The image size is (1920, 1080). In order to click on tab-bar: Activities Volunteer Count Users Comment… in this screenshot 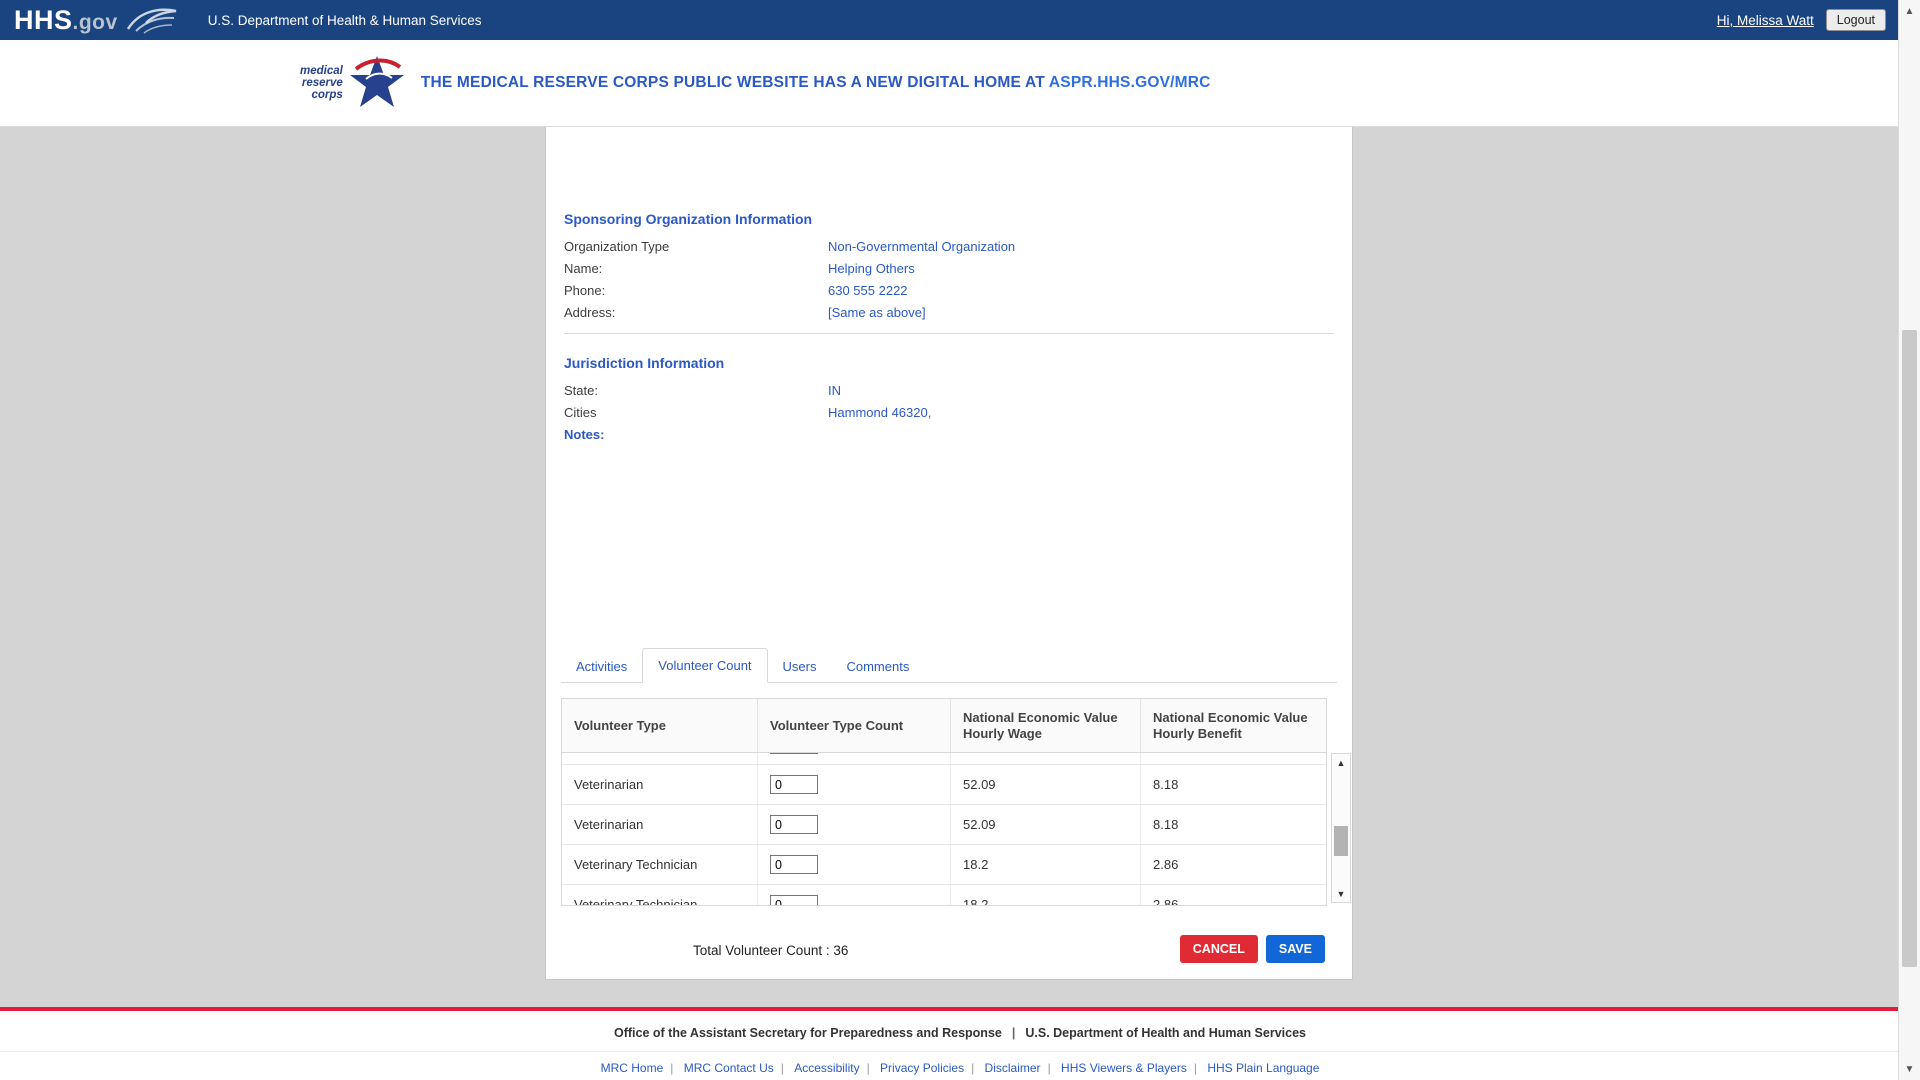, I will do `click(949, 665)`.